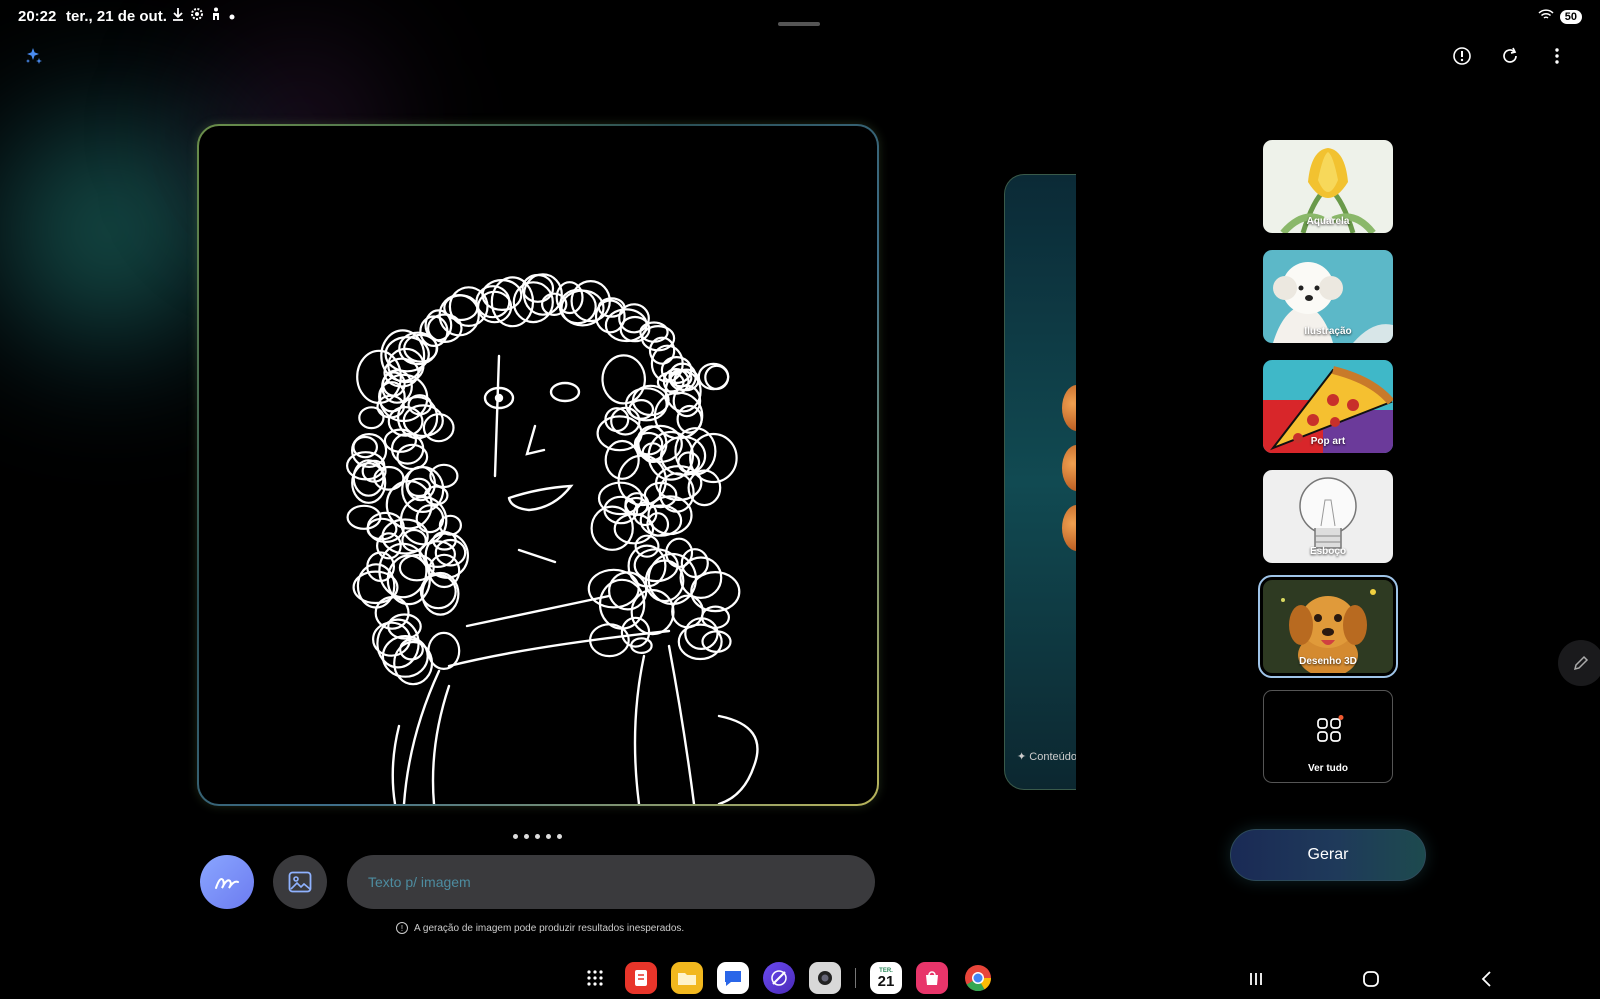 This screenshot has height=999, width=1600. Describe the element at coordinates (1328, 296) in the screenshot. I see `style-ilustracao: Ilustração` at that location.